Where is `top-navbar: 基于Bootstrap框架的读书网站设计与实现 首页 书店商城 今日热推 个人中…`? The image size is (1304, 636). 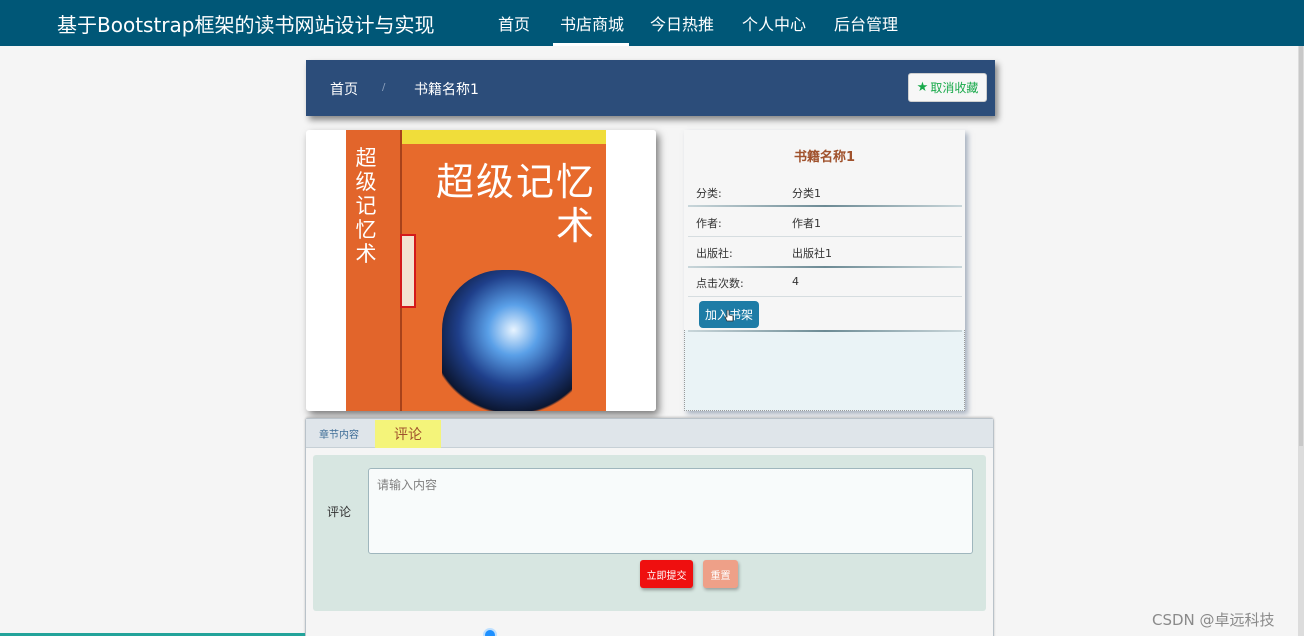 top-navbar: 基于Bootstrap框架的读书网站设计与实现 首页 书店商城 今日热推 个人中… is located at coordinates (652, 23).